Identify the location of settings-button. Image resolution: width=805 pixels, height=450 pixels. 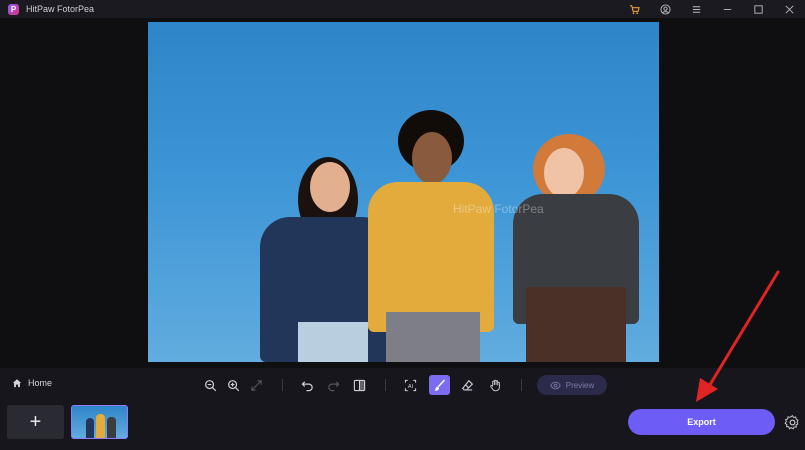
(792, 422).